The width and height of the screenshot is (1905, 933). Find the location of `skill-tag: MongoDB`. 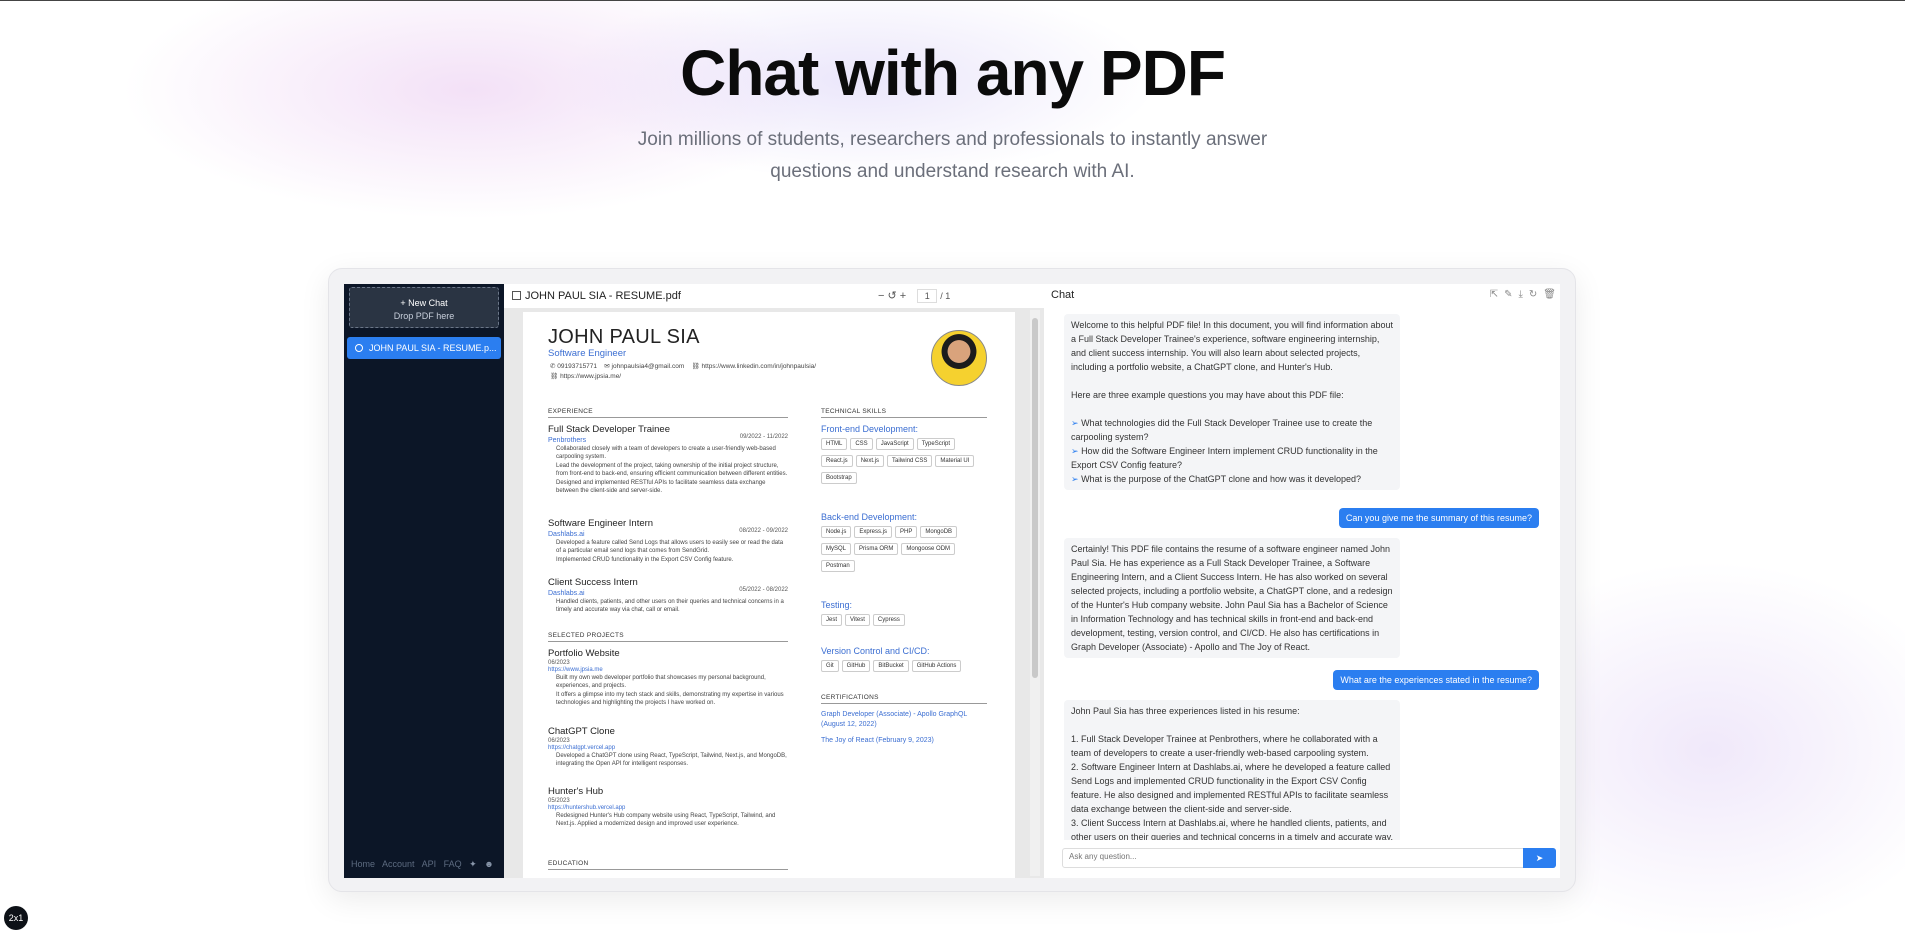

skill-tag: MongoDB is located at coordinates (939, 532).